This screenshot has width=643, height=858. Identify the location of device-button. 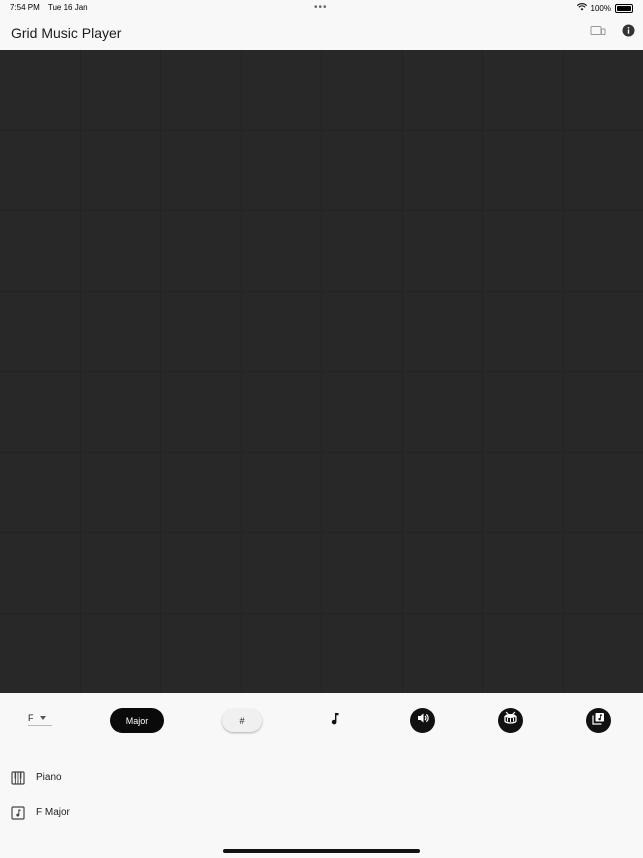
(598, 33).